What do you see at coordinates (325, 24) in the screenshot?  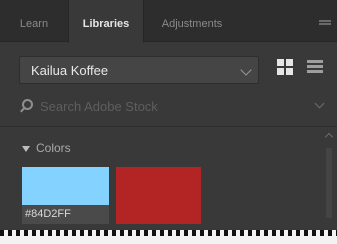 I see `panel-menu-icon` at bounding box center [325, 24].